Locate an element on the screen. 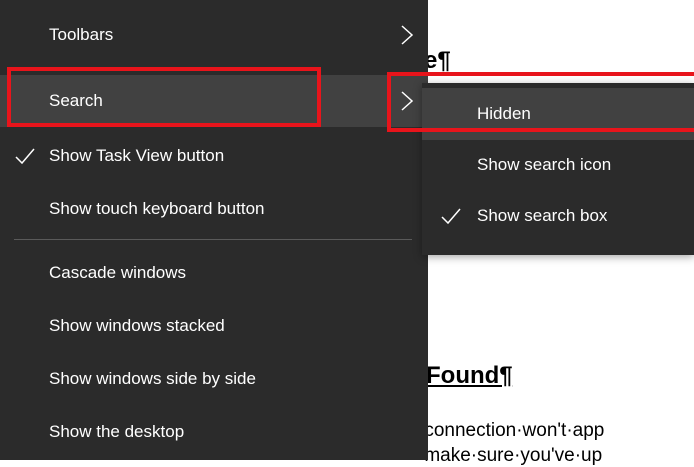  menu-item-label: Show touch keyboard button is located at coordinates (157, 208).